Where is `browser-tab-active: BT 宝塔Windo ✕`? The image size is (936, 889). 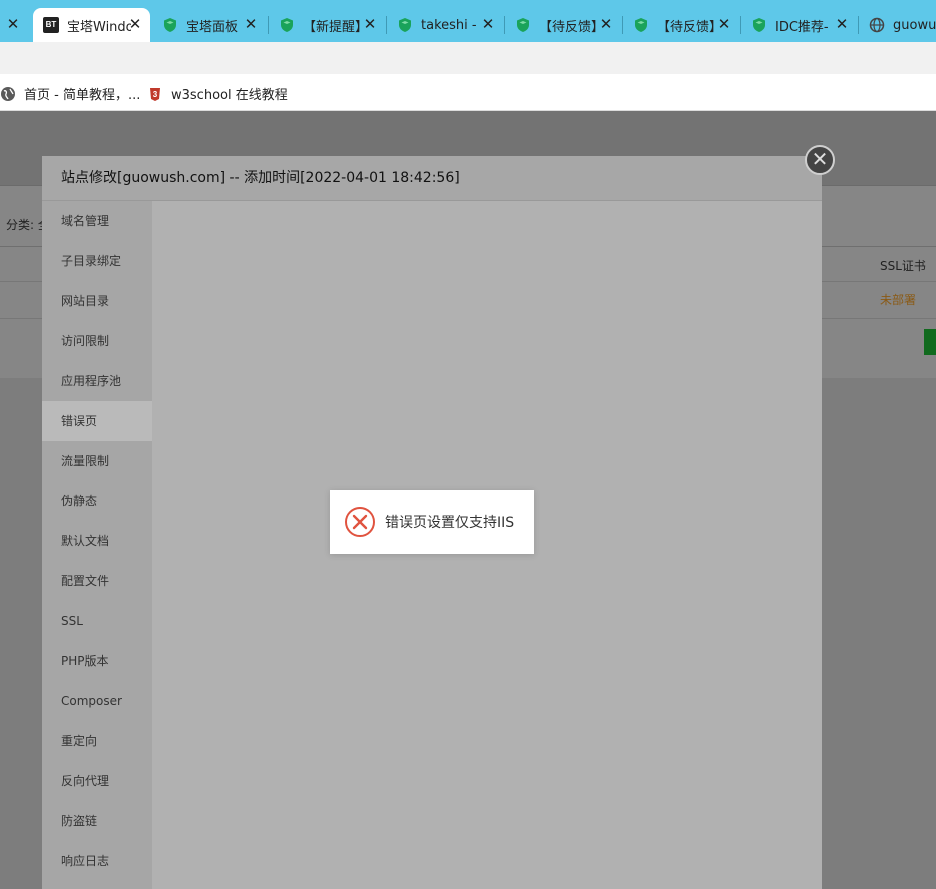
browser-tab-active: BT 宝塔Windo ✕ is located at coordinates (91, 25).